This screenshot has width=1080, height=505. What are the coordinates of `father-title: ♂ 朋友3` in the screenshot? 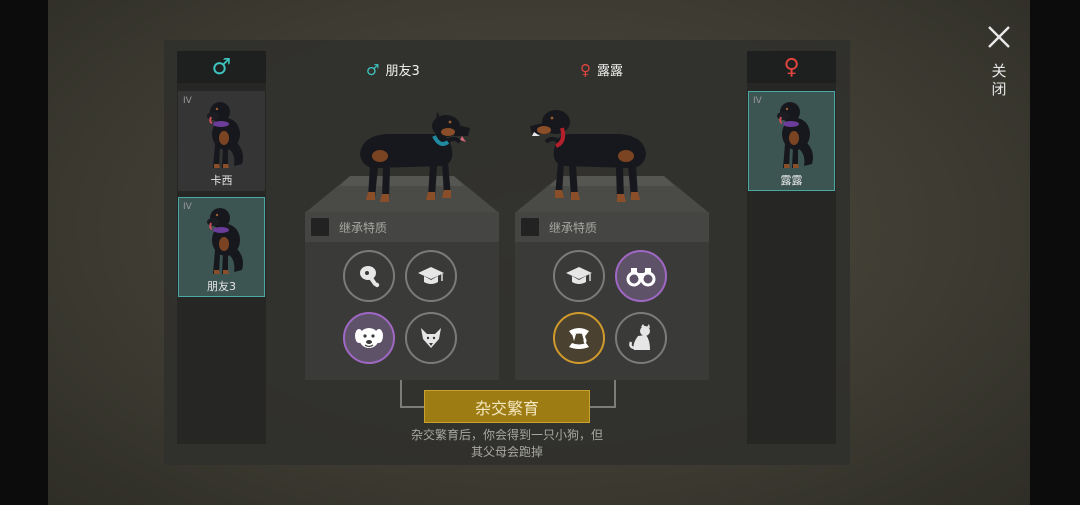 It's located at (393, 70).